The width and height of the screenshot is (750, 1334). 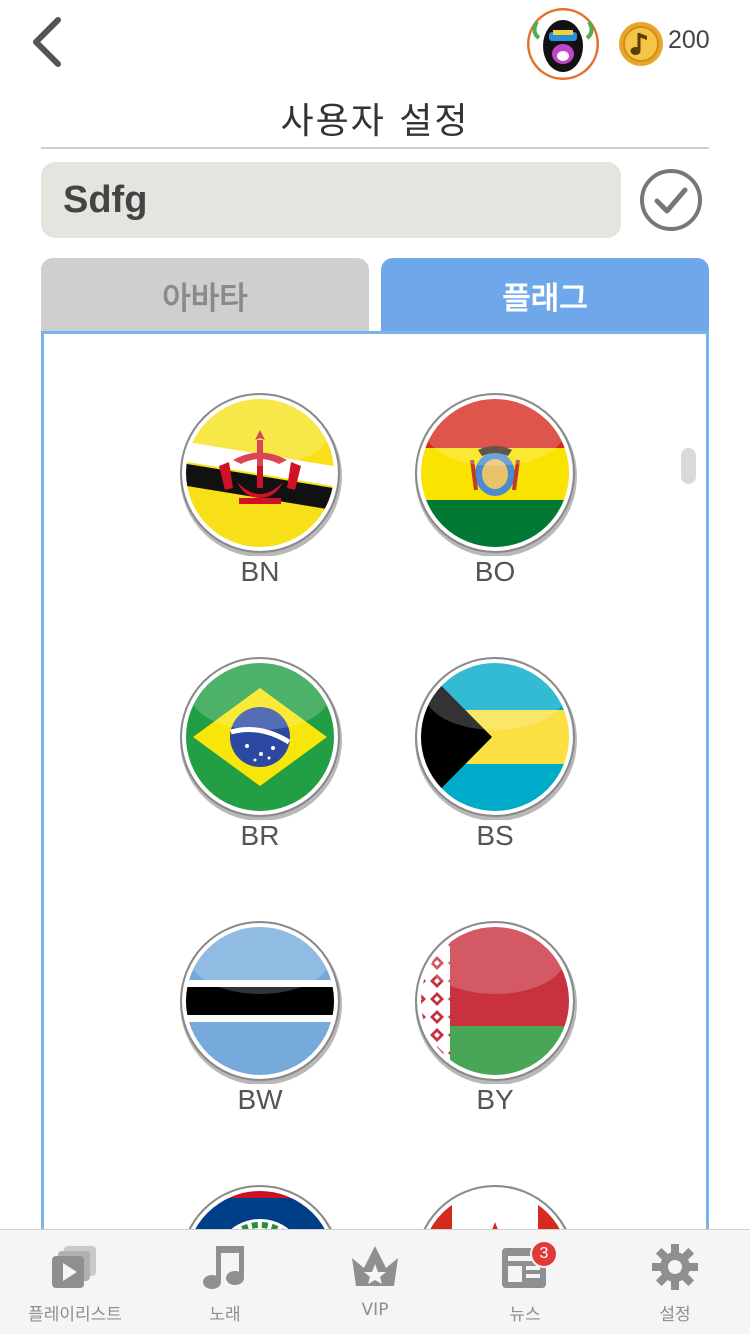 I want to click on nav-item-songs: 노래, so click(x=225, y=1282).